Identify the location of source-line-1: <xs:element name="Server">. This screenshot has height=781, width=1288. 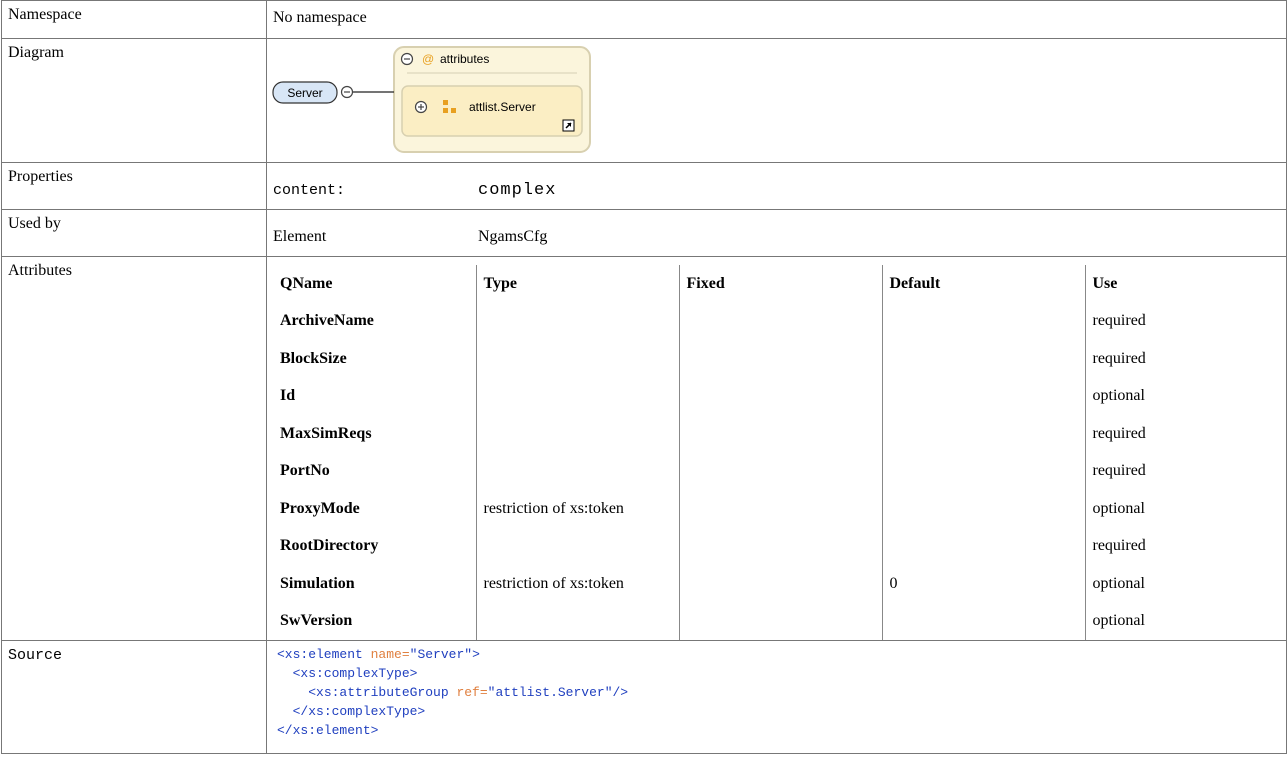
(378, 654).